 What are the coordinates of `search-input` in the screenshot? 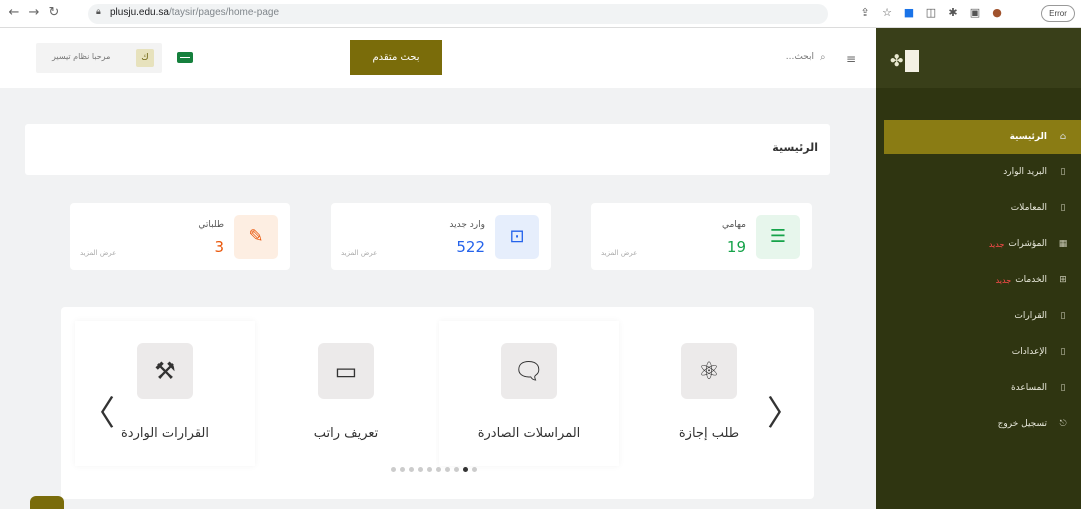 It's located at (757, 57).